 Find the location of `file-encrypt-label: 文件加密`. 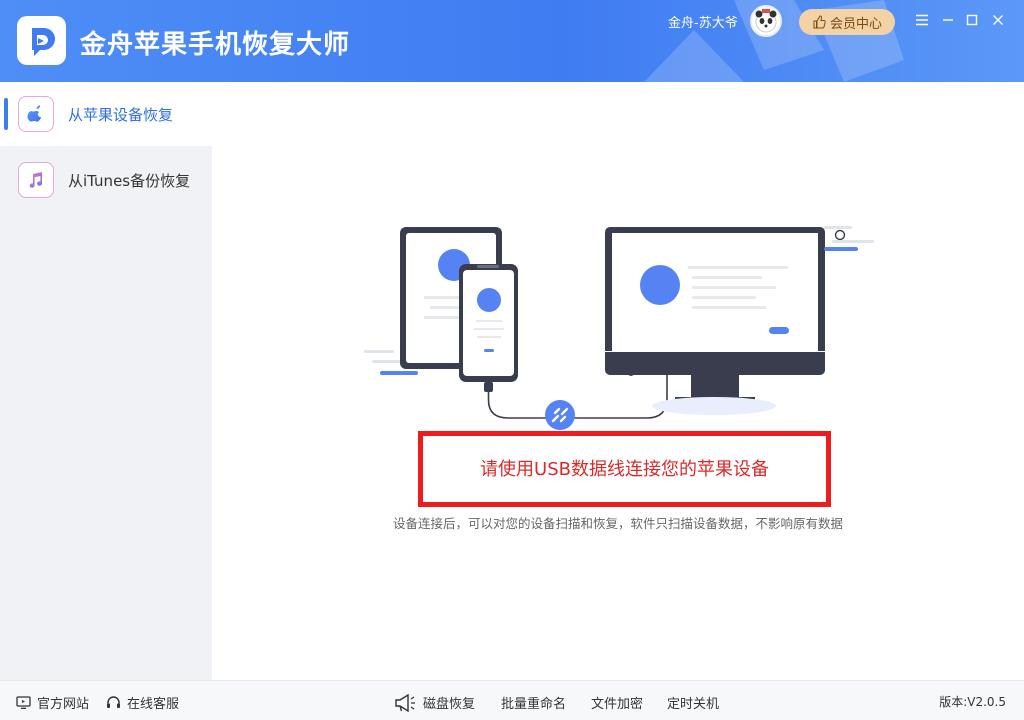

file-encrypt-label: 文件加密 is located at coordinates (617, 704).